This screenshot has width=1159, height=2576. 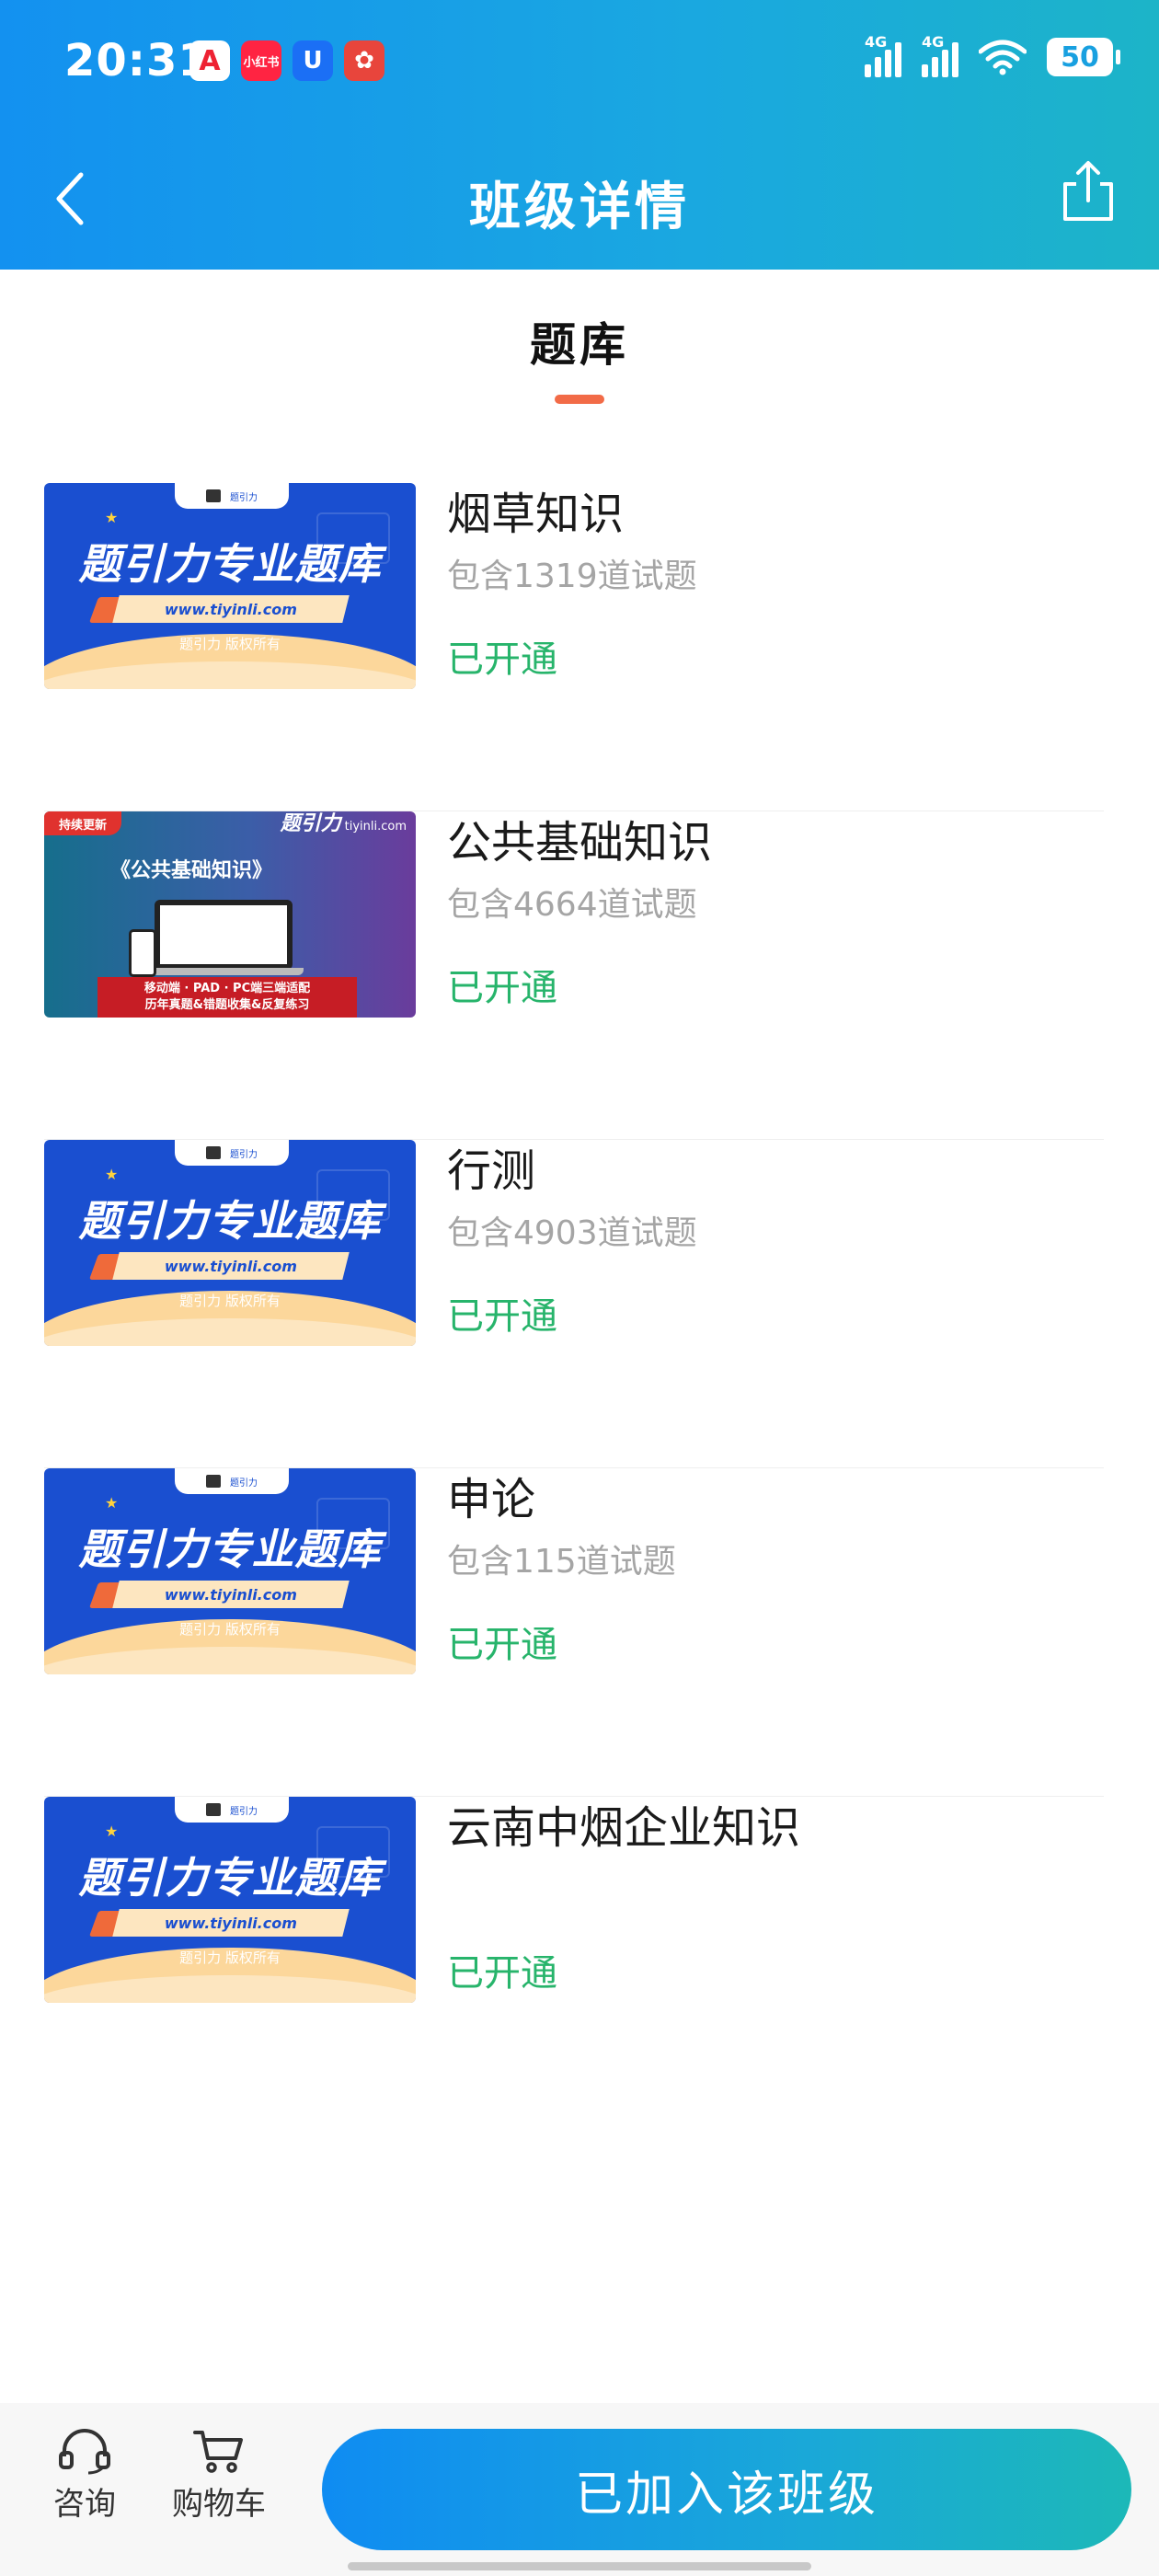 I want to click on item-title: 公共基础知识, so click(x=580, y=842).